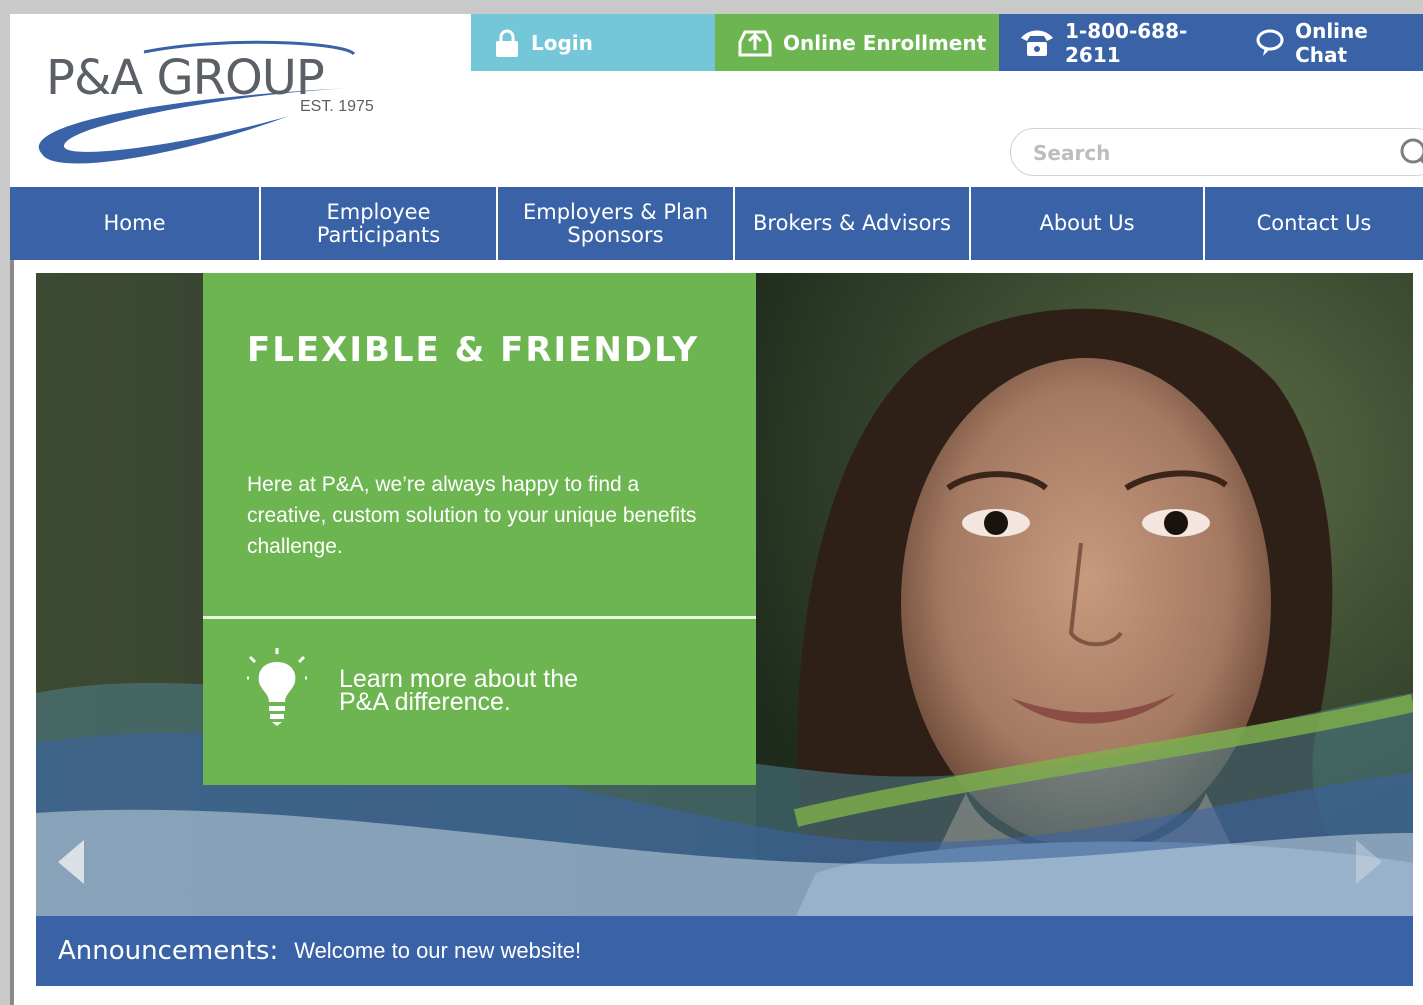  What do you see at coordinates (12, 632) in the screenshot?
I see `page-edge` at bounding box center [12, 632].